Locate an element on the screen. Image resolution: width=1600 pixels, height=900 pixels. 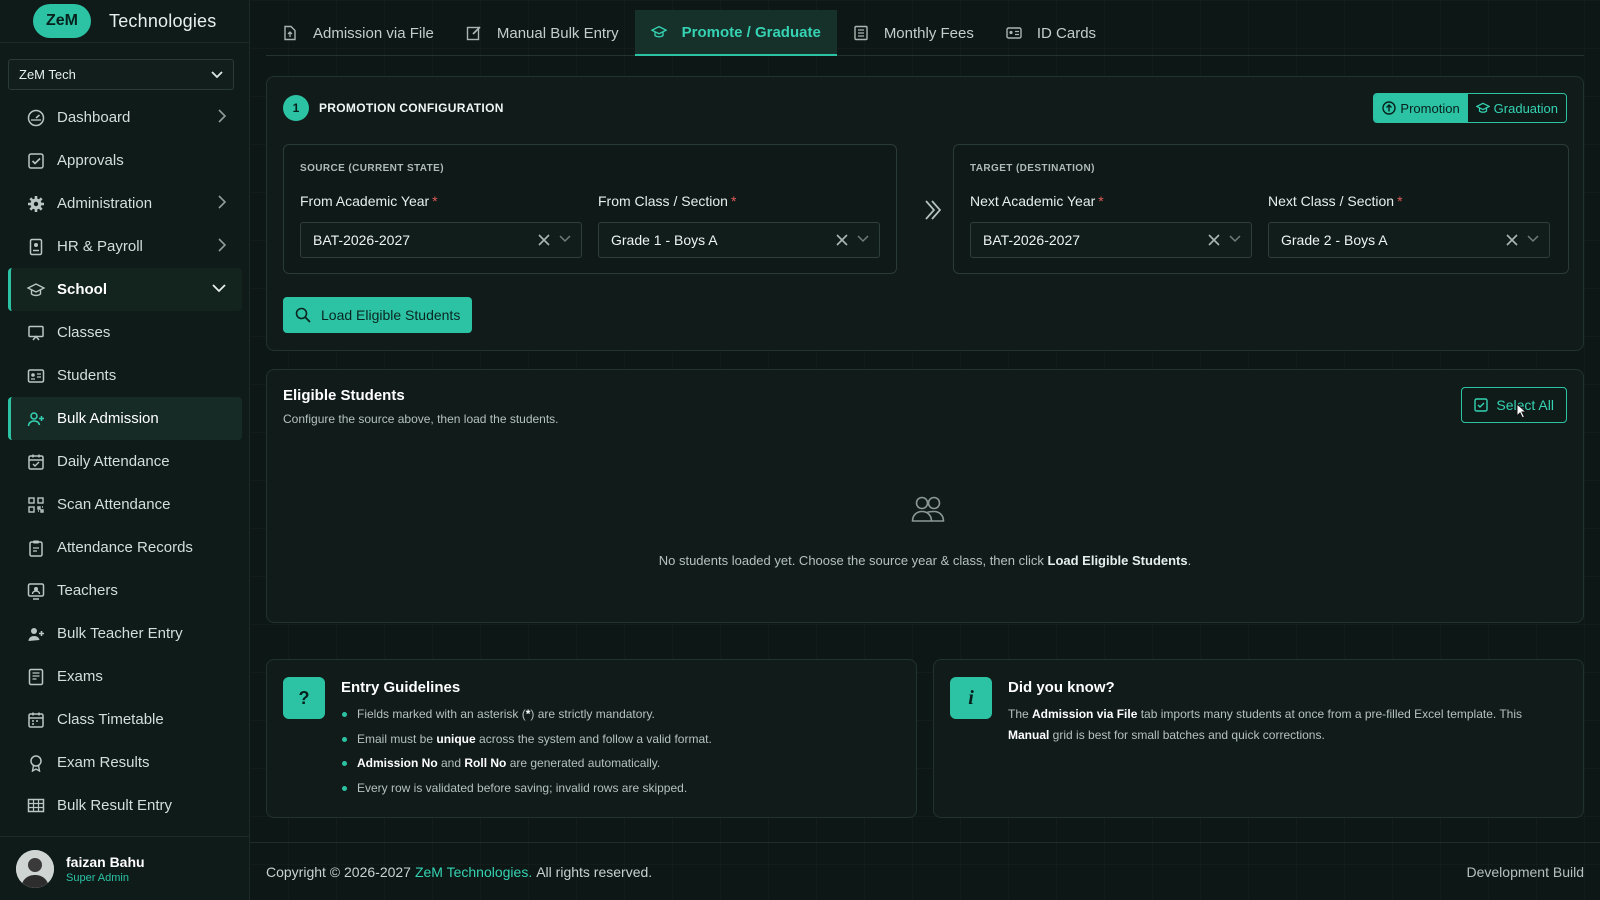
sidebar-item-label: Dashboard is located at coordinates (94, 117).